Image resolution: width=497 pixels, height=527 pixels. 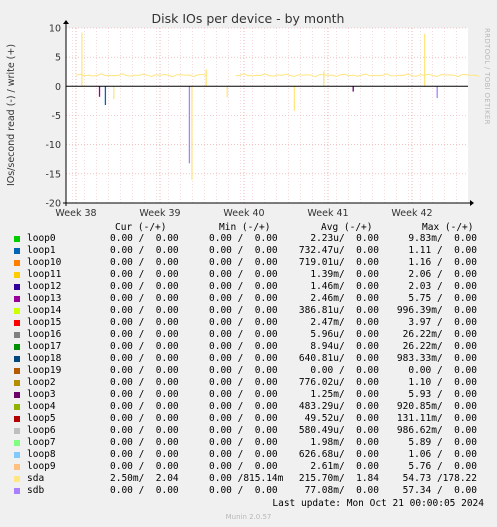 What do you see at coordinates (442, 394) in the screenshot?
I see `legend-max: 5.93 / 0.00` at bounding box center [442, 394].